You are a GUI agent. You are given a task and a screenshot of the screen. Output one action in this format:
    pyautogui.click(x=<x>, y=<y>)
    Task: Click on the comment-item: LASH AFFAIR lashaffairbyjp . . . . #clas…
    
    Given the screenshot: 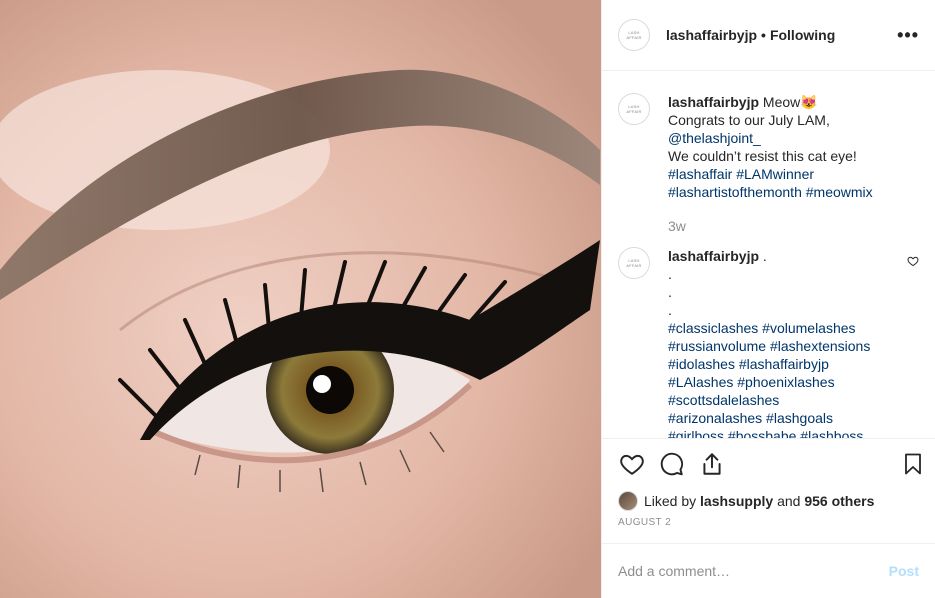 What is the action you would take?
    pyautogui.click(x=768, y=342)
    